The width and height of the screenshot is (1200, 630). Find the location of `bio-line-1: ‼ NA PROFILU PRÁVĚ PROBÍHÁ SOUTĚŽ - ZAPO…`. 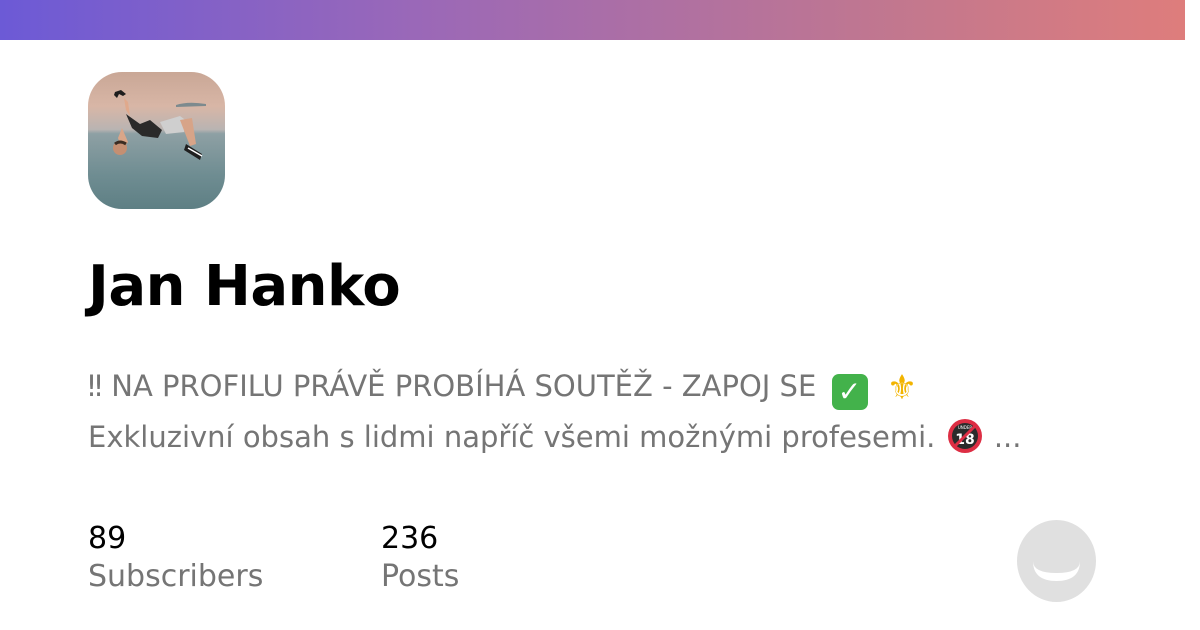

bio-line-1: ‼ NA PROFILU PRÁVĚ PROBÍHÁ SOUTĚŽ - ZAPO… is located at coordinates (588, 387).